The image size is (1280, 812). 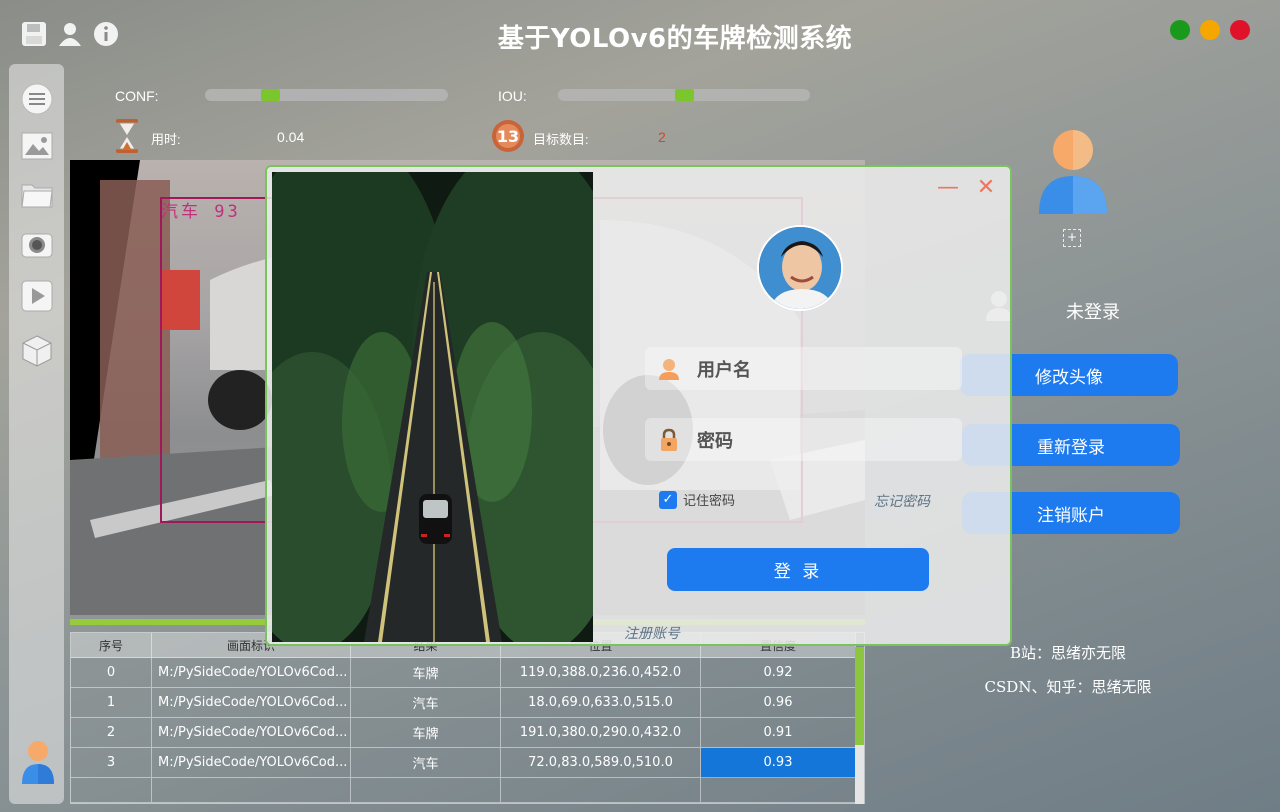 I want to click on detection-label: 汽车 93, so click(x=201, y=212).